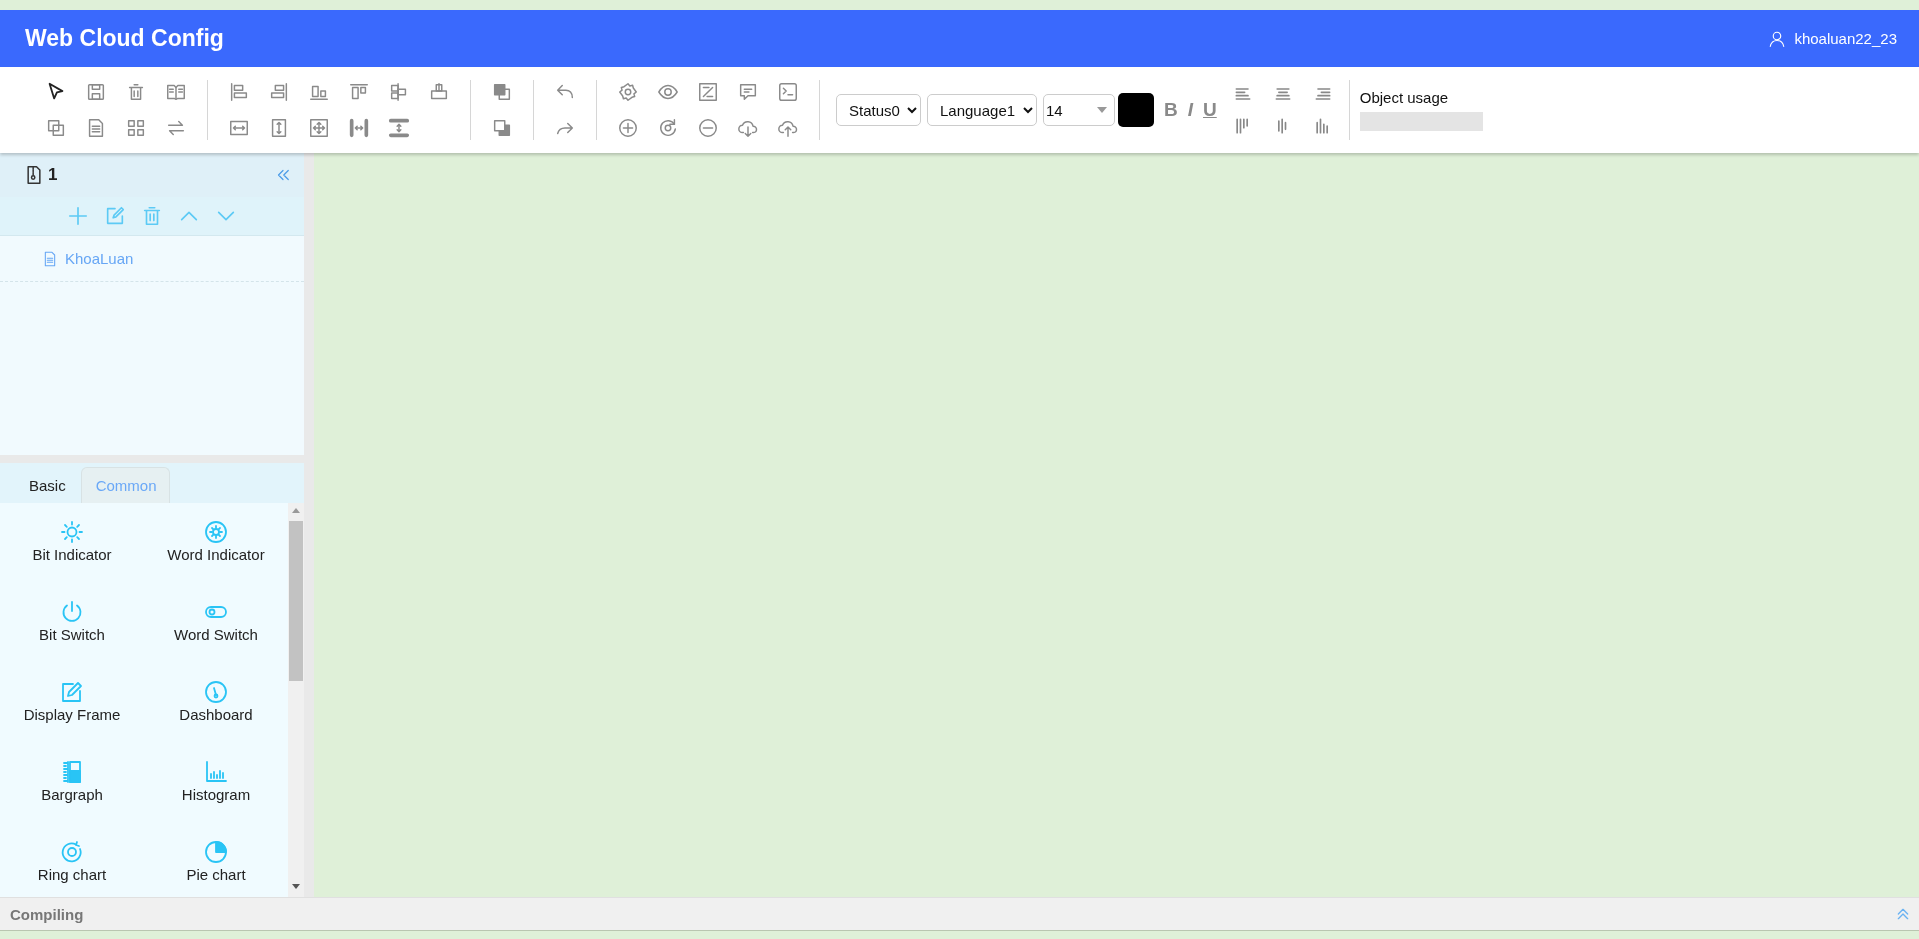  I want to click on app-title: Web Cloud Config, so click(124, 38).